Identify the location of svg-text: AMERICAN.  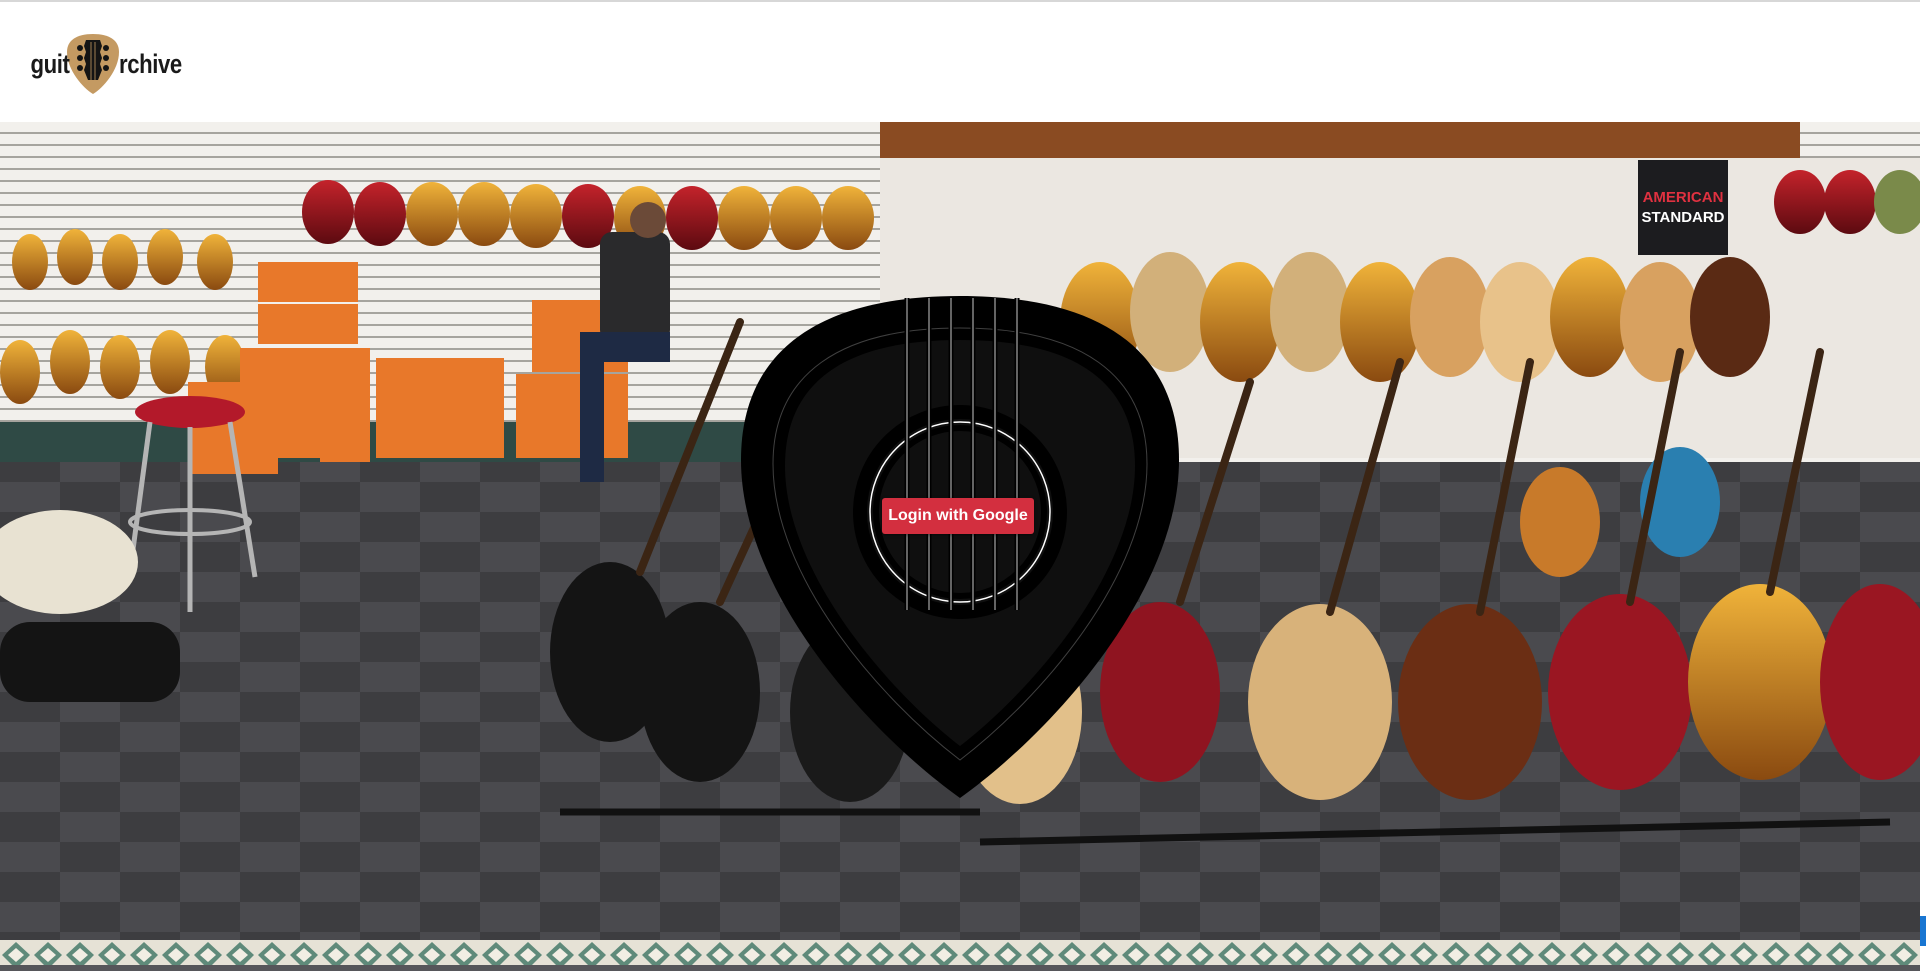
(1683, 197).